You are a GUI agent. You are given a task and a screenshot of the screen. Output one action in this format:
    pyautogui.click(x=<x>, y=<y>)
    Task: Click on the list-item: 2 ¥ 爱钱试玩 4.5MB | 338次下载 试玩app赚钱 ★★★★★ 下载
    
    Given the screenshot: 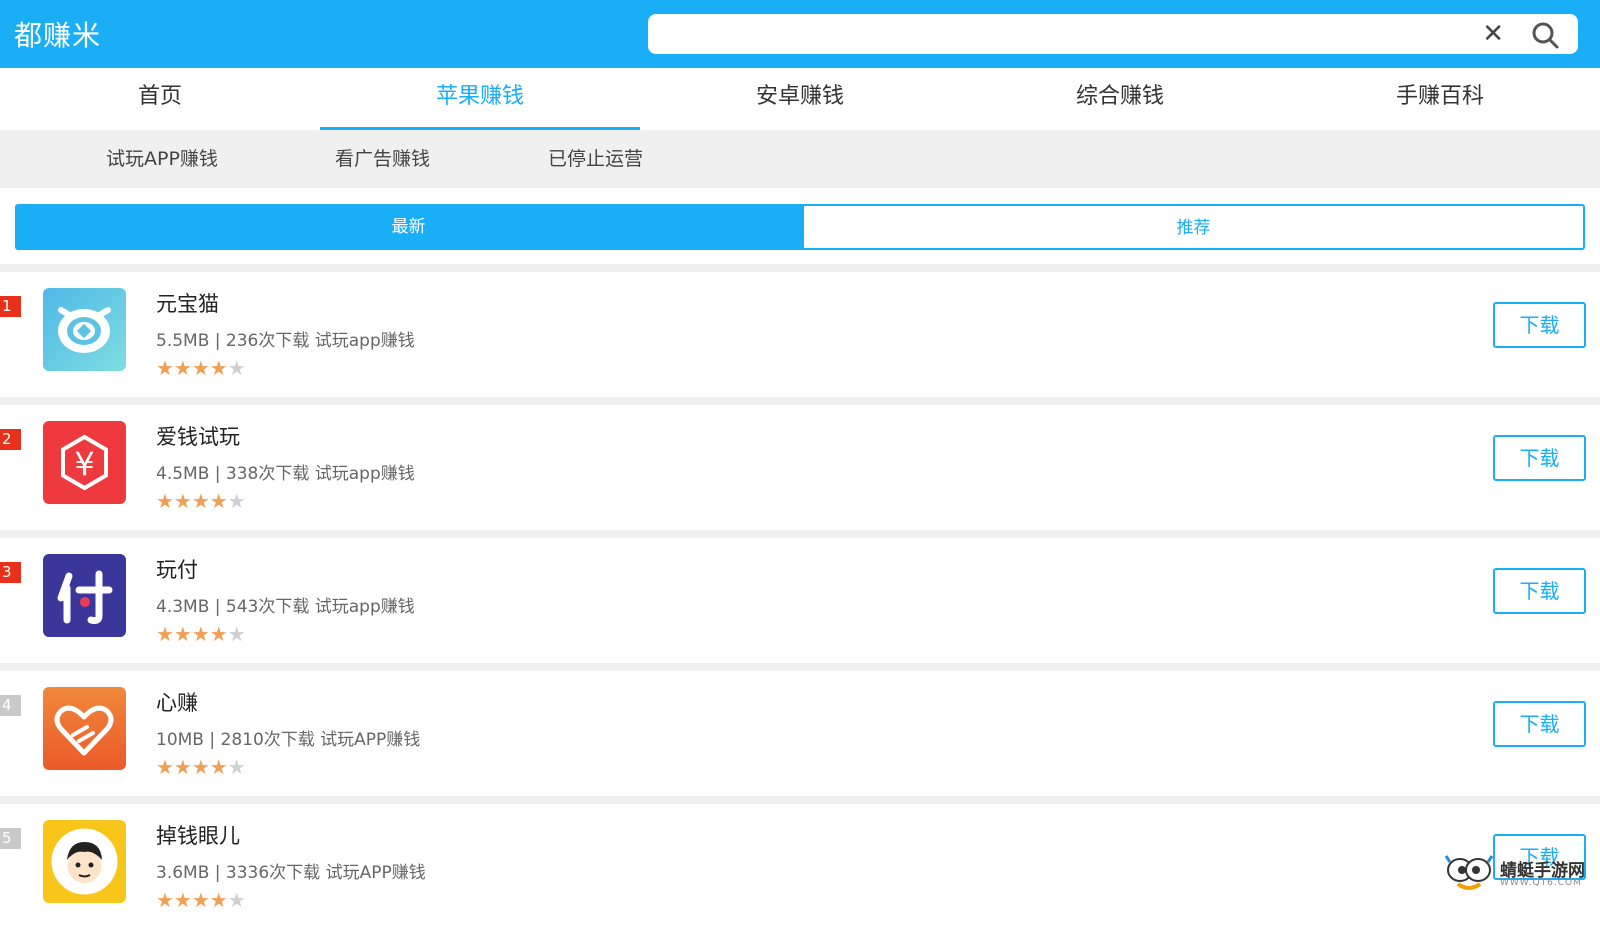 What is the action you would take?
    pyautogui.click(x=800, y=467)
    